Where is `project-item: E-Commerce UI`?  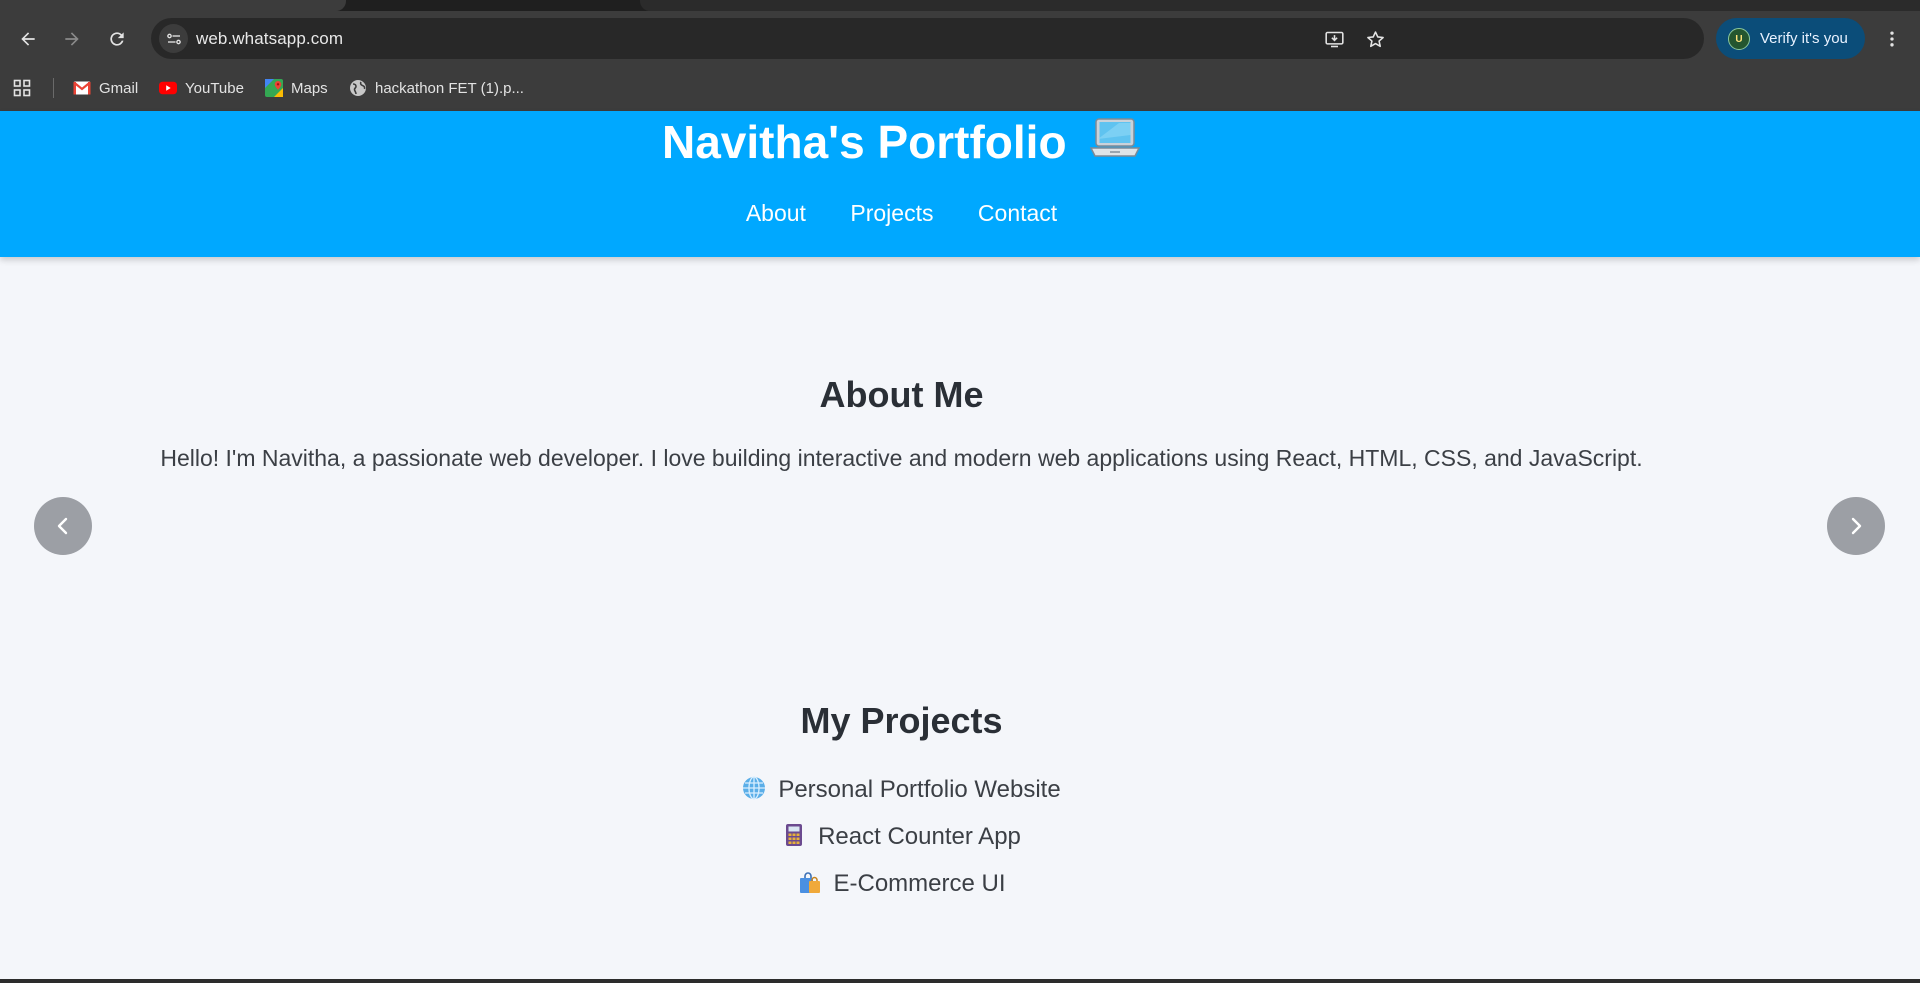 project-item: E-Commerce UI is located at coordinates (901, 884).